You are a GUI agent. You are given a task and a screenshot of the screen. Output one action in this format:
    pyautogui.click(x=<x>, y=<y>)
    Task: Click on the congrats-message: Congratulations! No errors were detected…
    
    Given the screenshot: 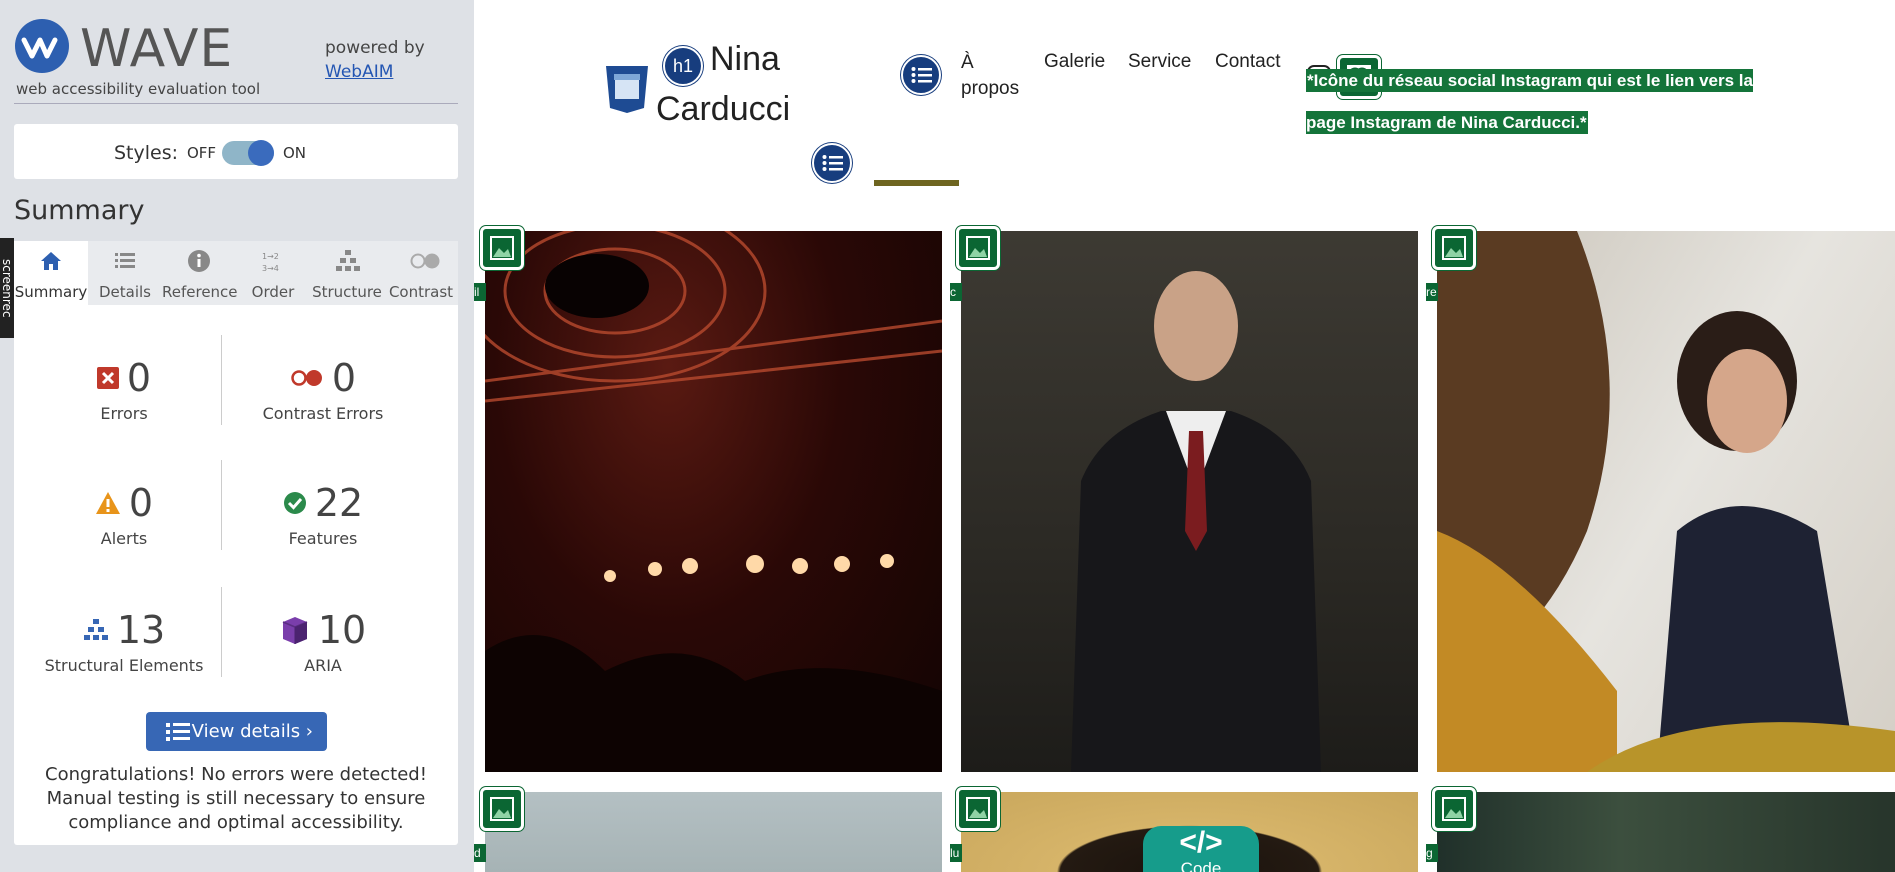 What is the action you would take?
    pyautogui.click(x=236, y=798)
    